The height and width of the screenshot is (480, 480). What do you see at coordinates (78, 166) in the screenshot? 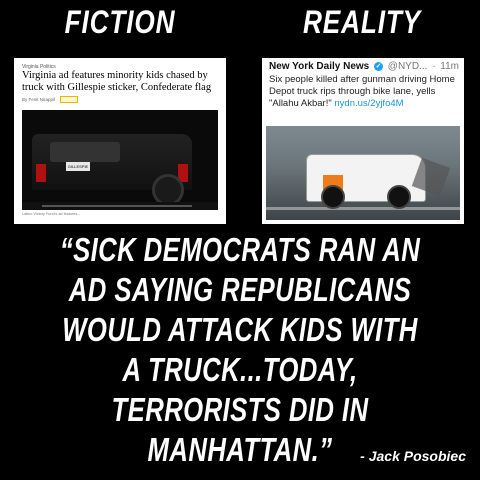
I see `bumper-sticker: GILLESPIE` at bounding box center [78, 166].